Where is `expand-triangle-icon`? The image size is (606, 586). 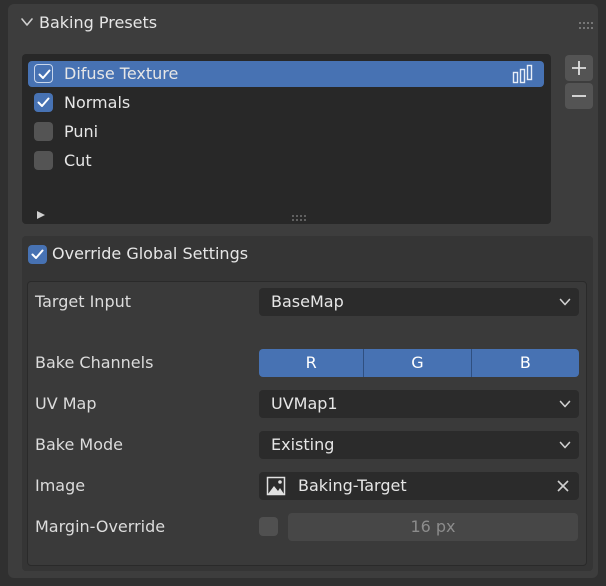 expand-triangle-icon is located at coordinates (41, 212).